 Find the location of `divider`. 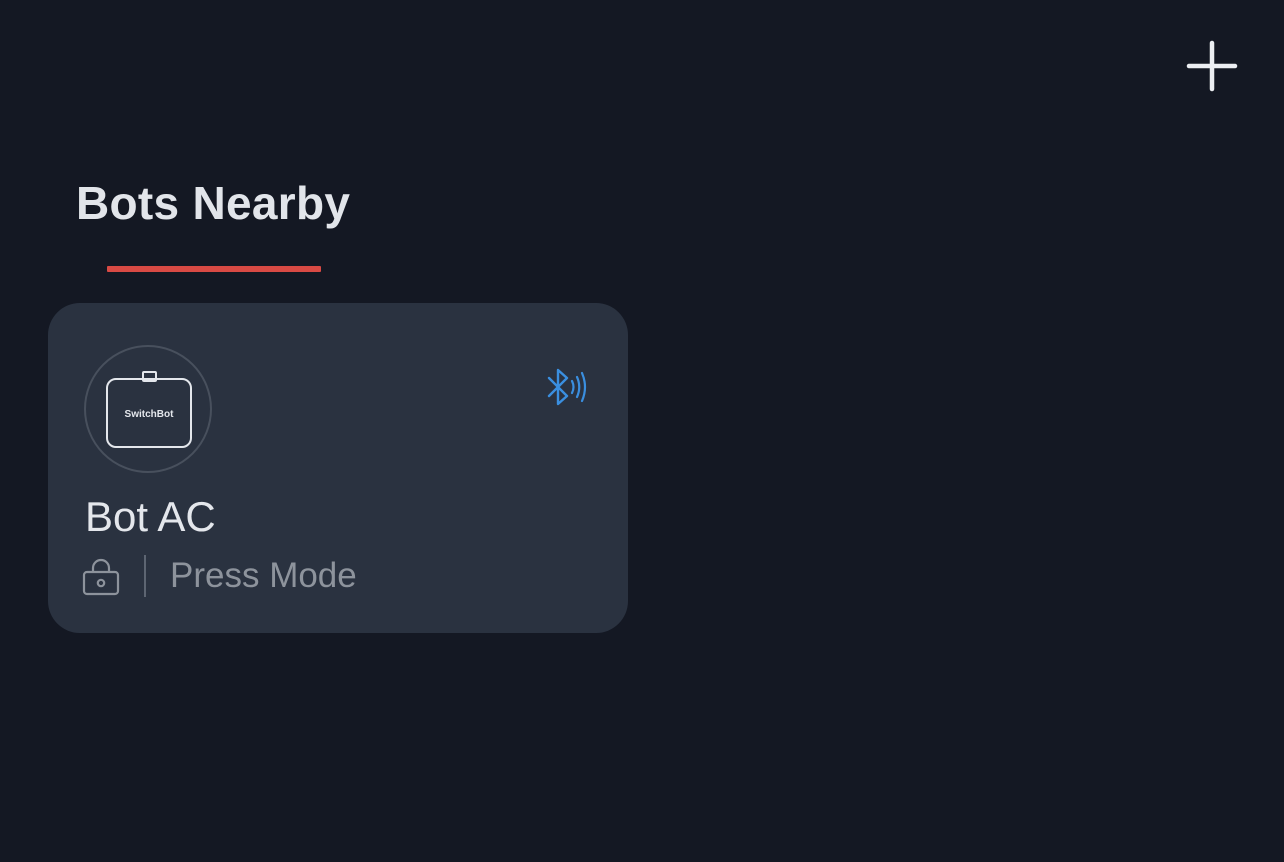

divider is located at coordinates (145, 576).